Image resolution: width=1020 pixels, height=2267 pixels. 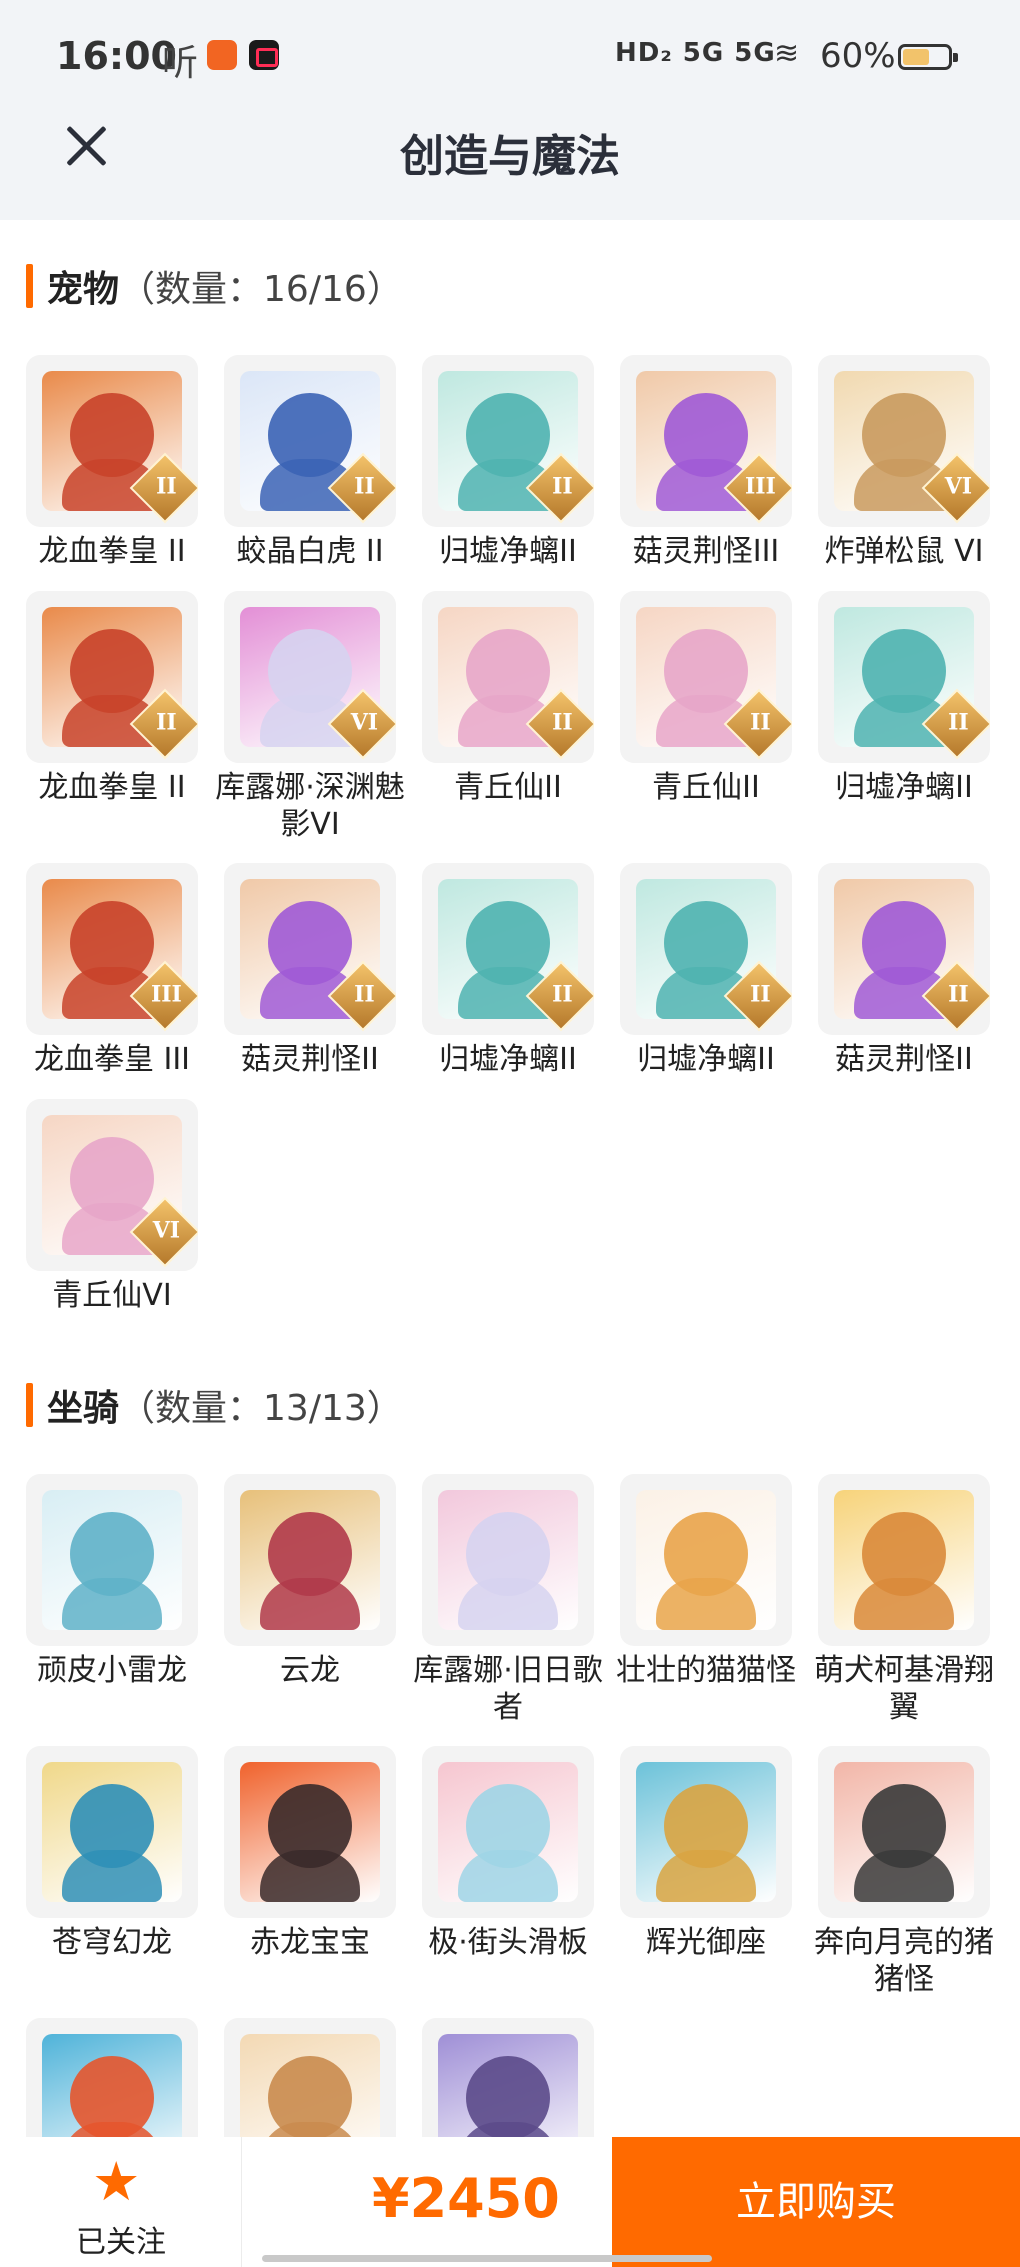 What do you see at coordinates (310, 1670) in the screenshot?
I see `mount-name: 云龙` at bounding box center [310, 1670].